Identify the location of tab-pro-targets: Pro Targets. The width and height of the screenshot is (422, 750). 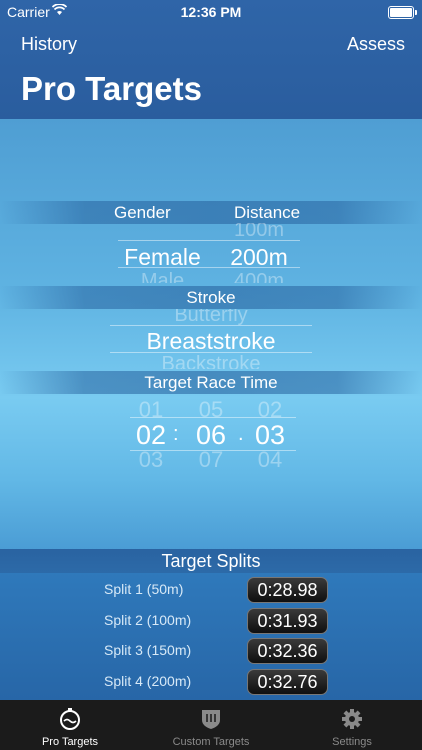
(70, 725).